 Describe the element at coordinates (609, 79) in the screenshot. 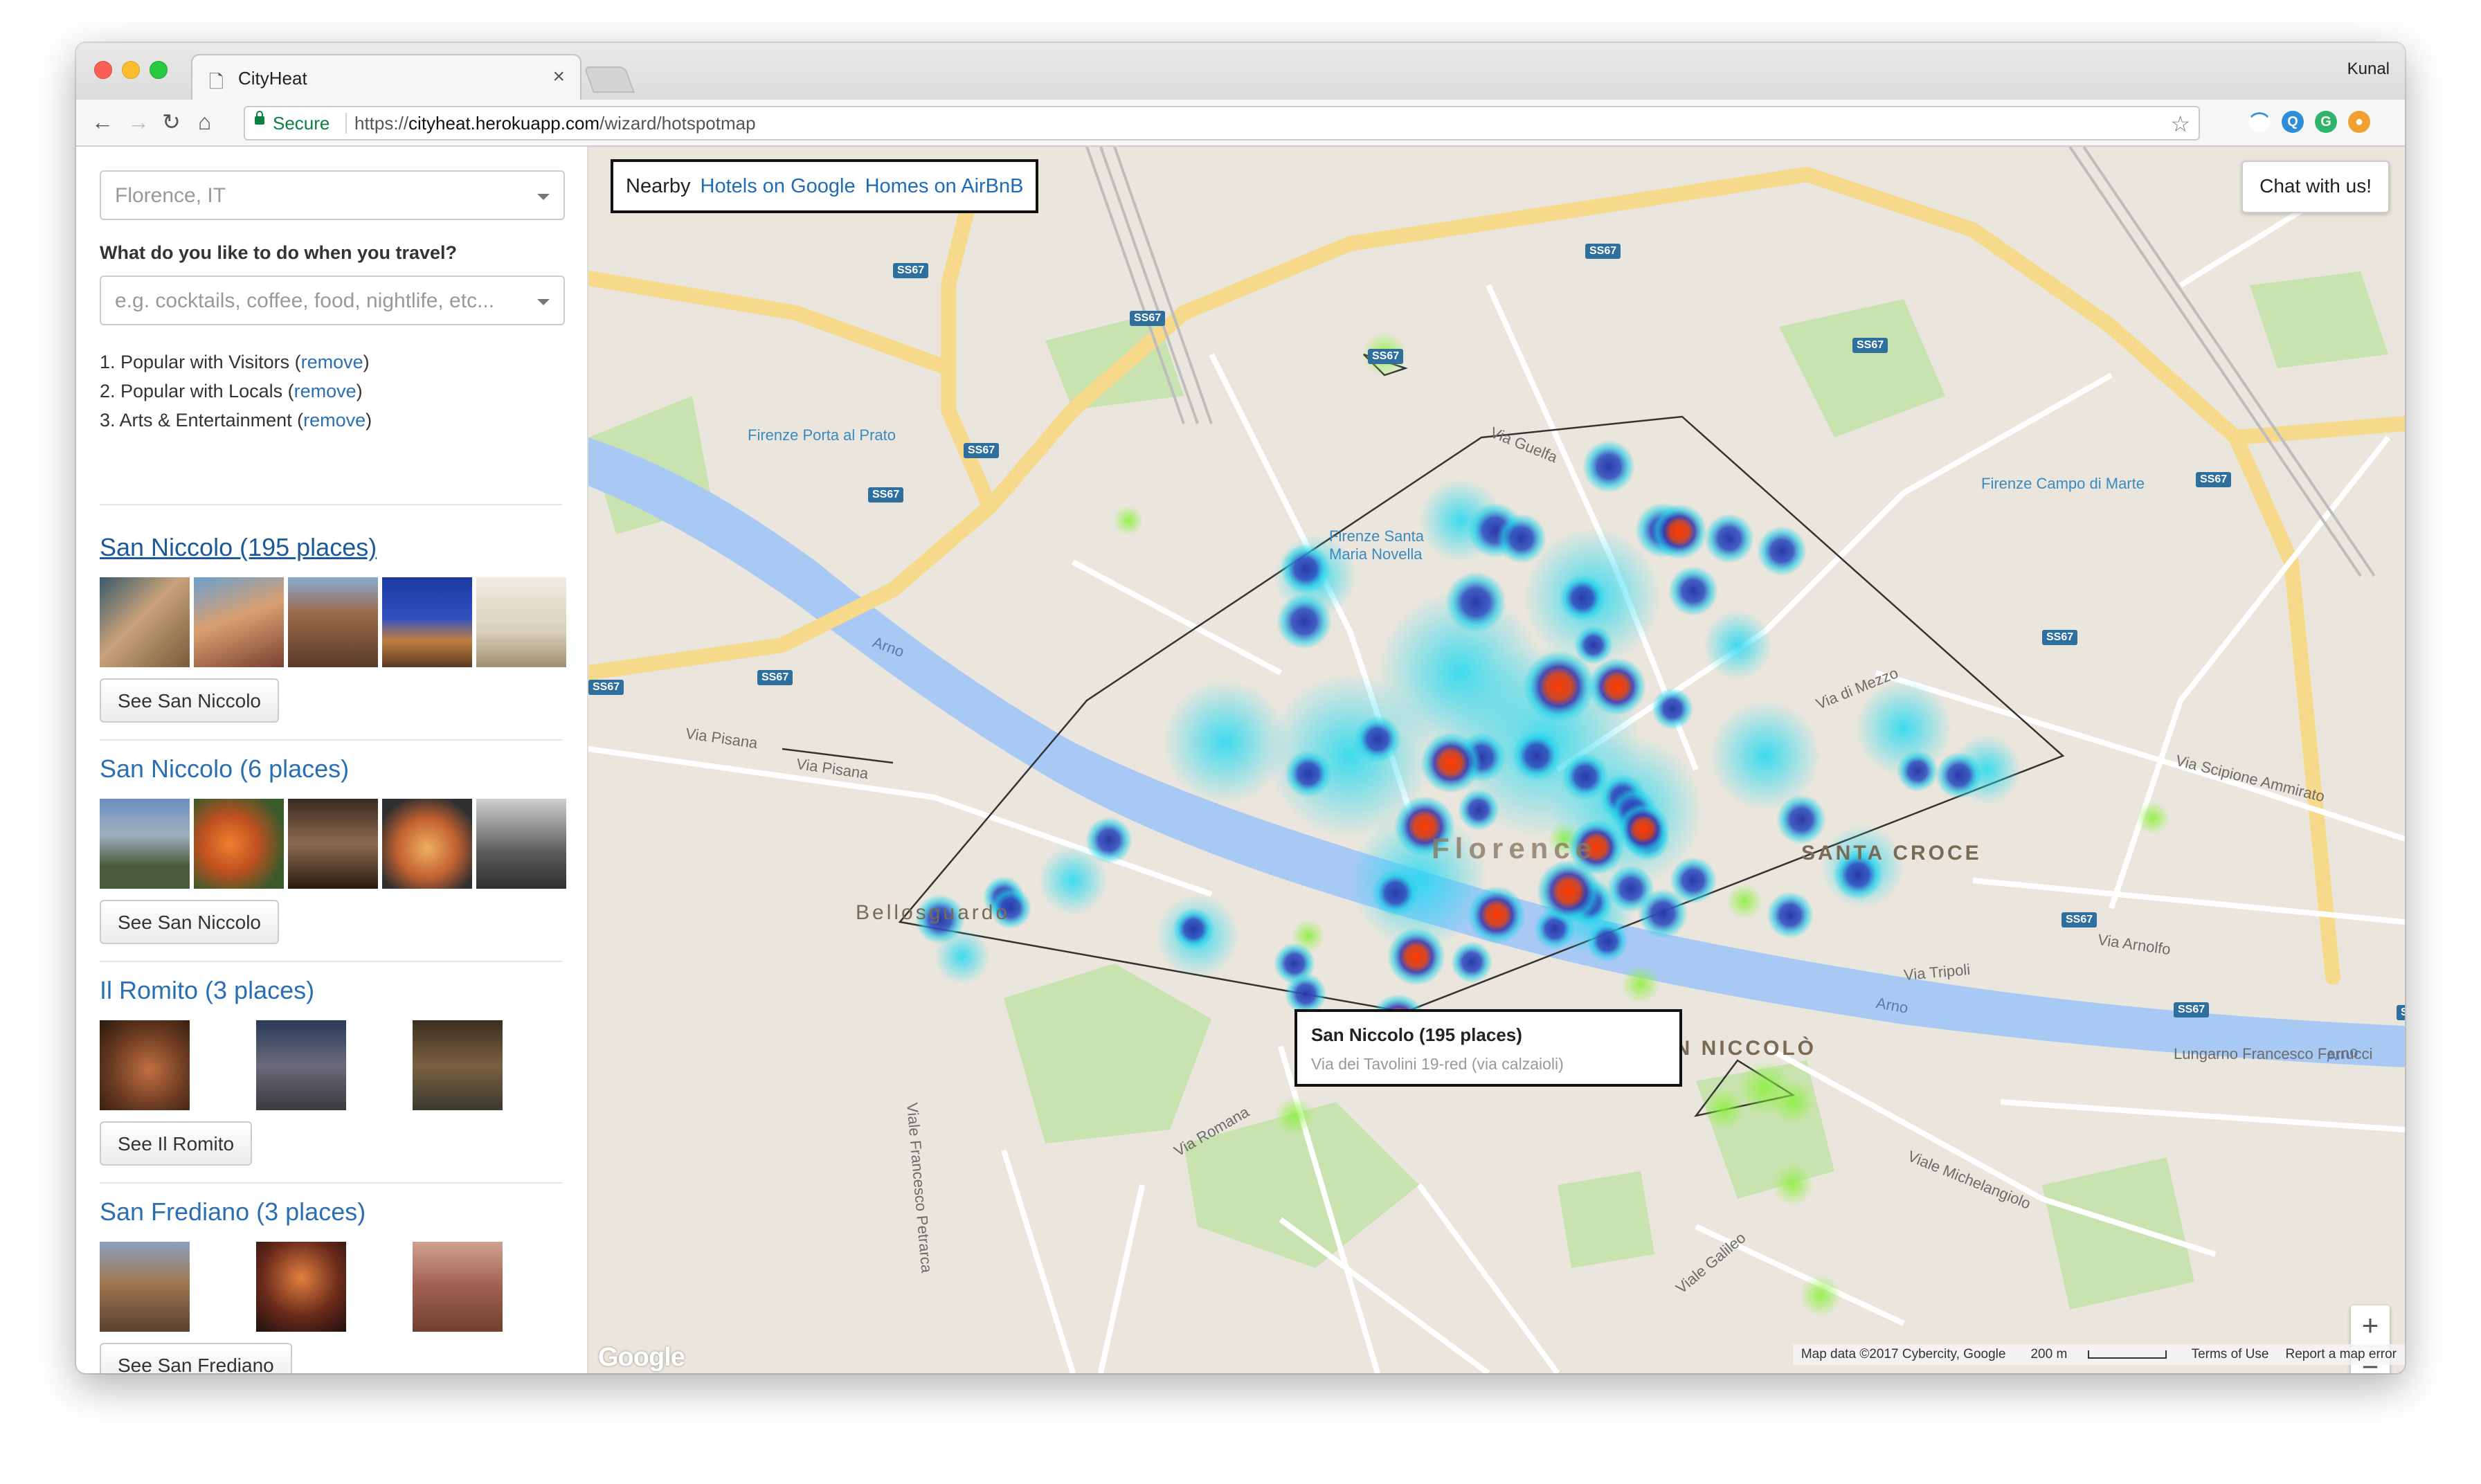

I see `new-tab-button` at that location.